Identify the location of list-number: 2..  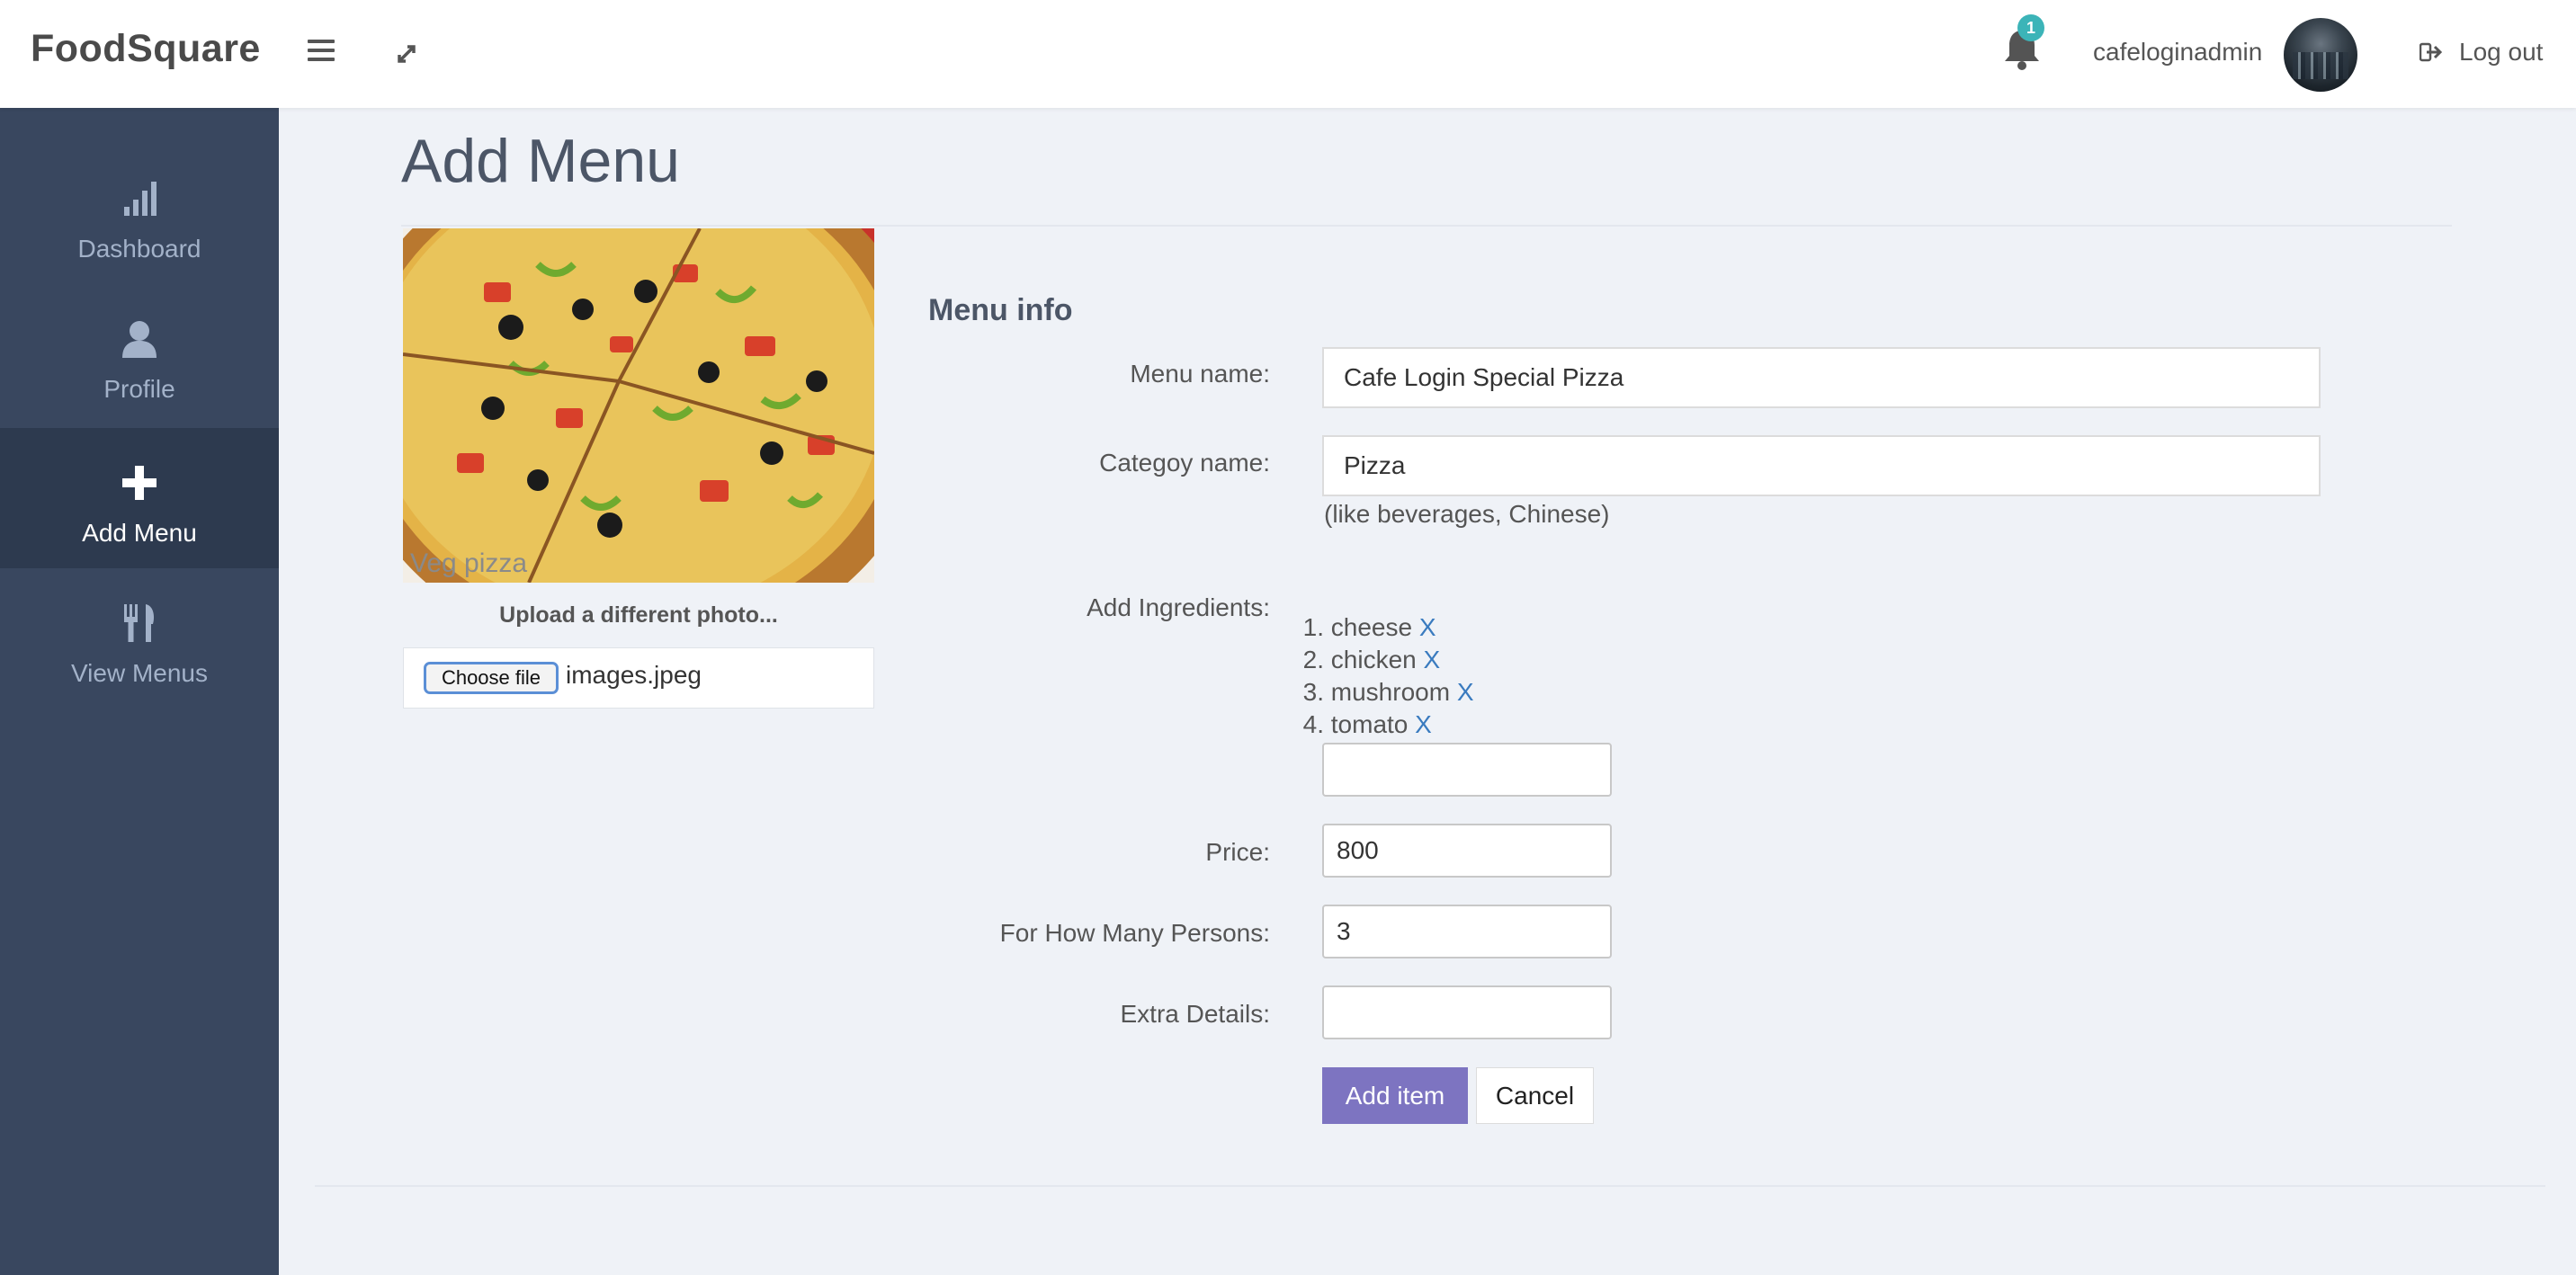
(1313, 659).